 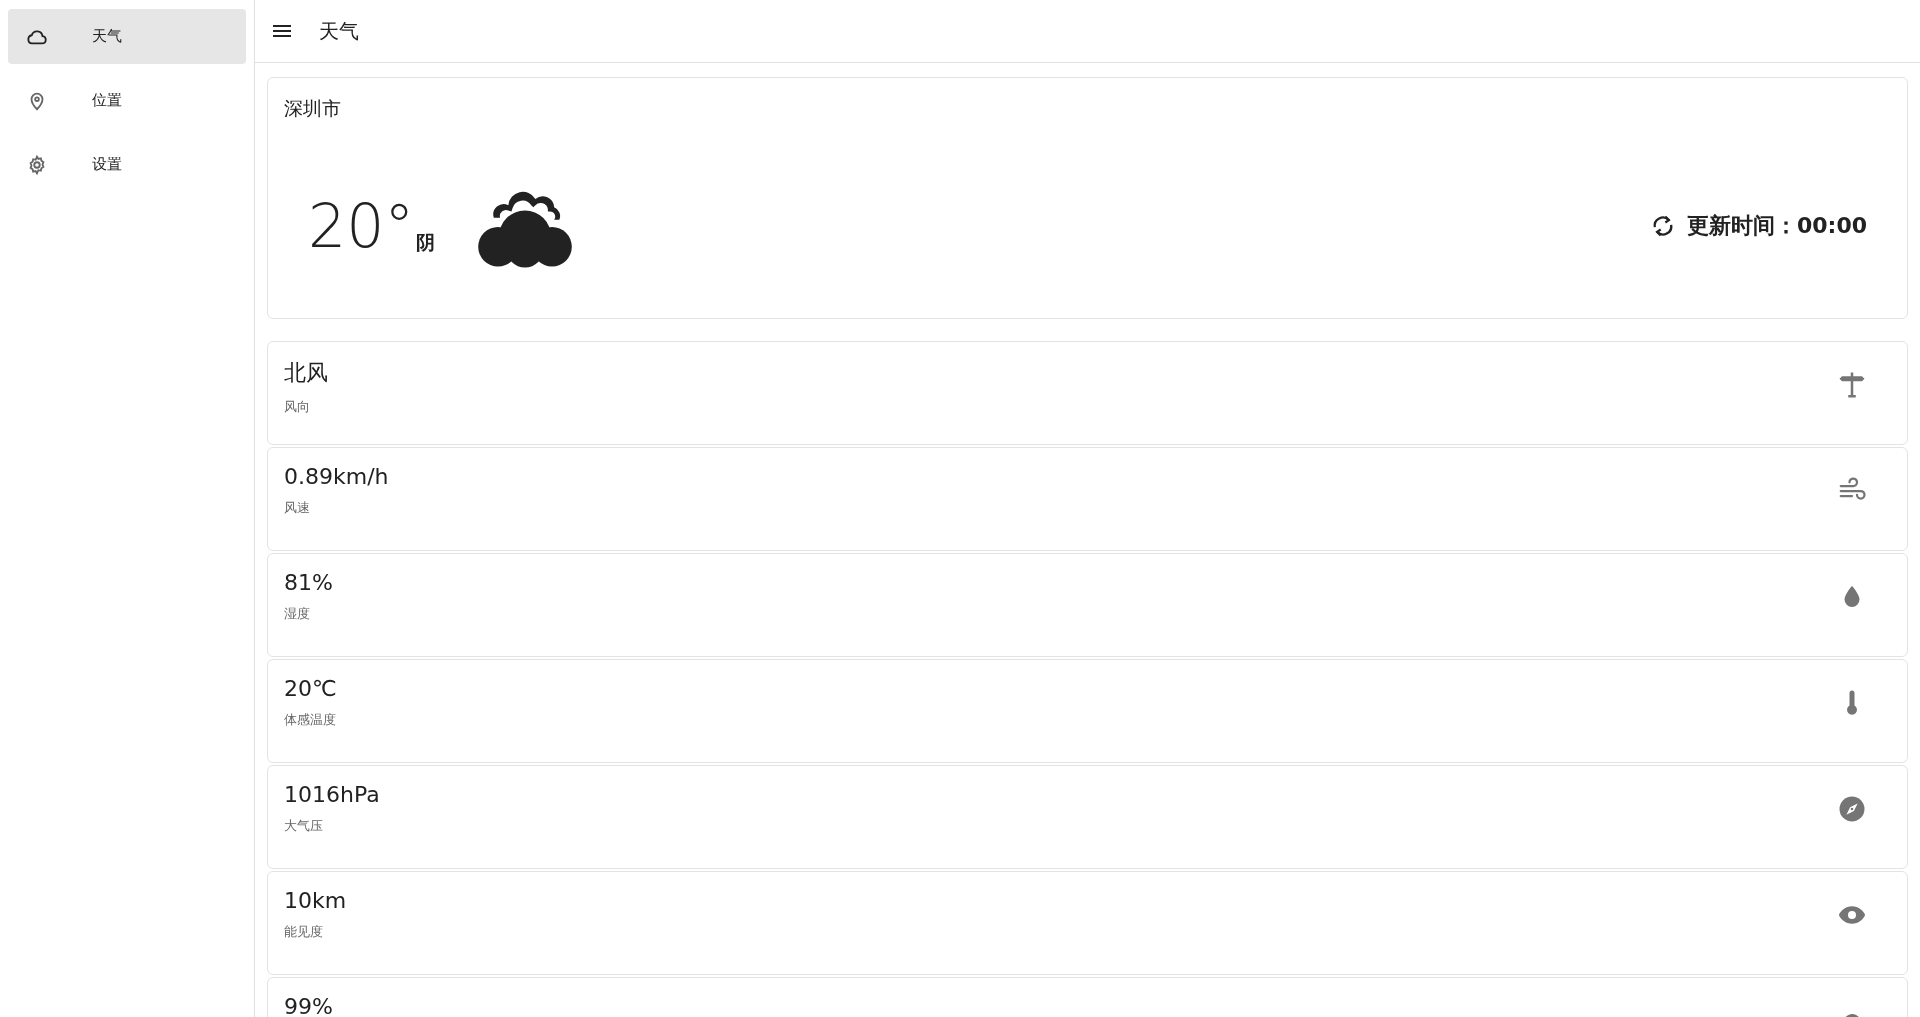 What do you see at coordinates (361, 226) in the screenshot?
I see `temperature: 20°` at bounding box center [361, 226].